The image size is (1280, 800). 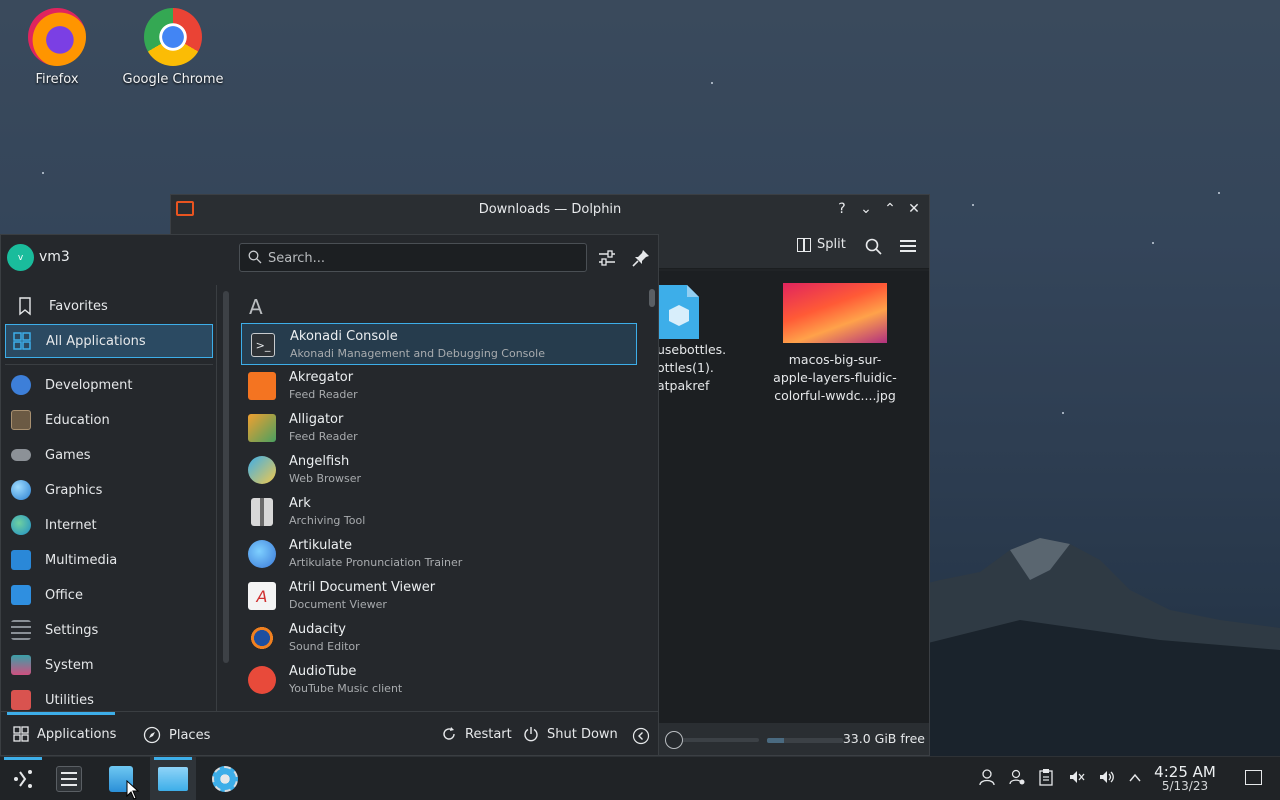 What do you see at coordinates (109, 697) in the screenshot?
I see `sidebar-item-utilities: Utilities` at bounding box center [109, 697].